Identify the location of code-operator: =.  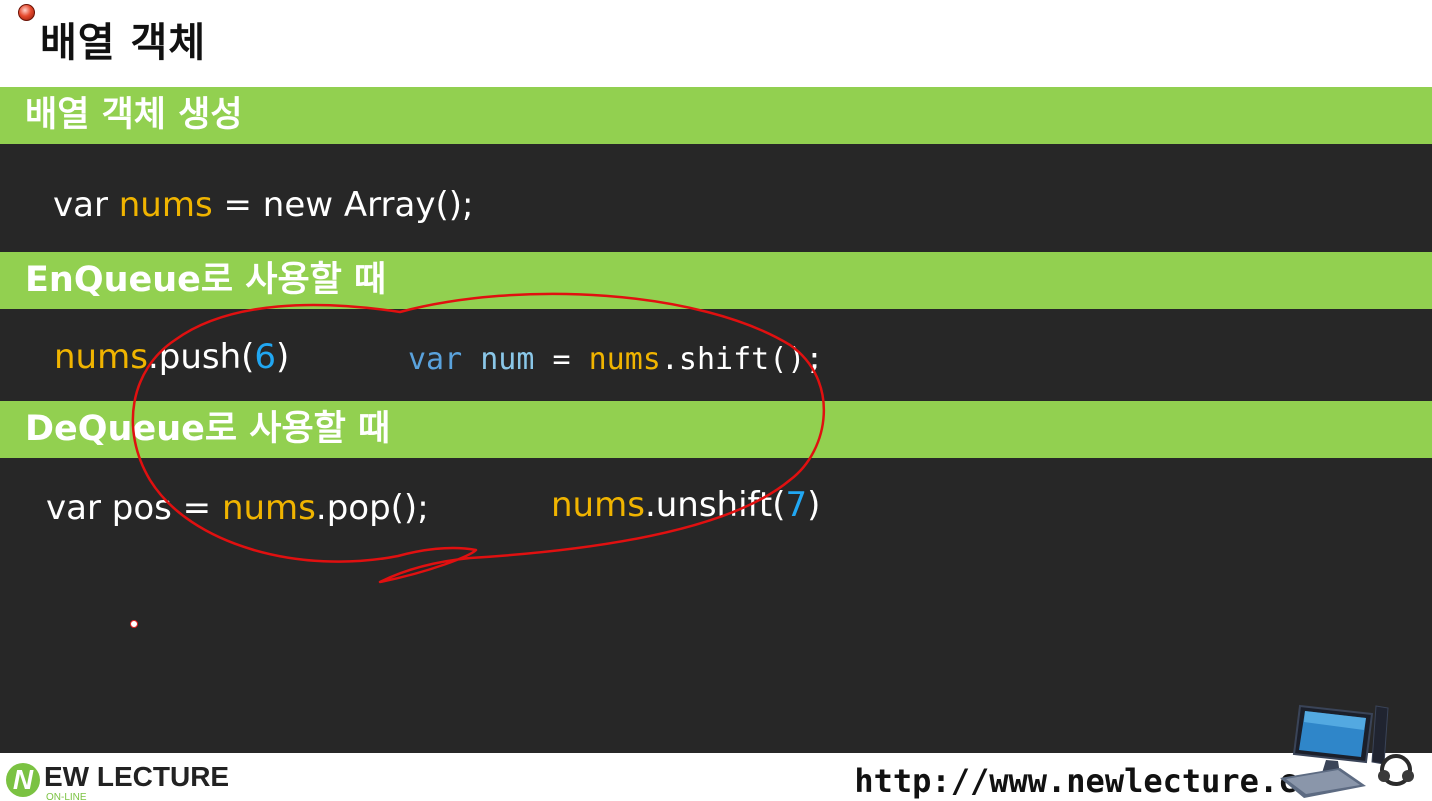
(561, 359).